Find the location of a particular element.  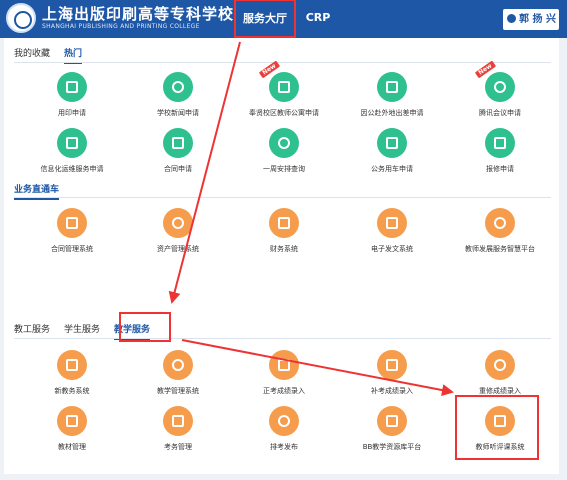

service-item: New 奉贤校区教师公寓申请 is located at coordinates (284, 89).